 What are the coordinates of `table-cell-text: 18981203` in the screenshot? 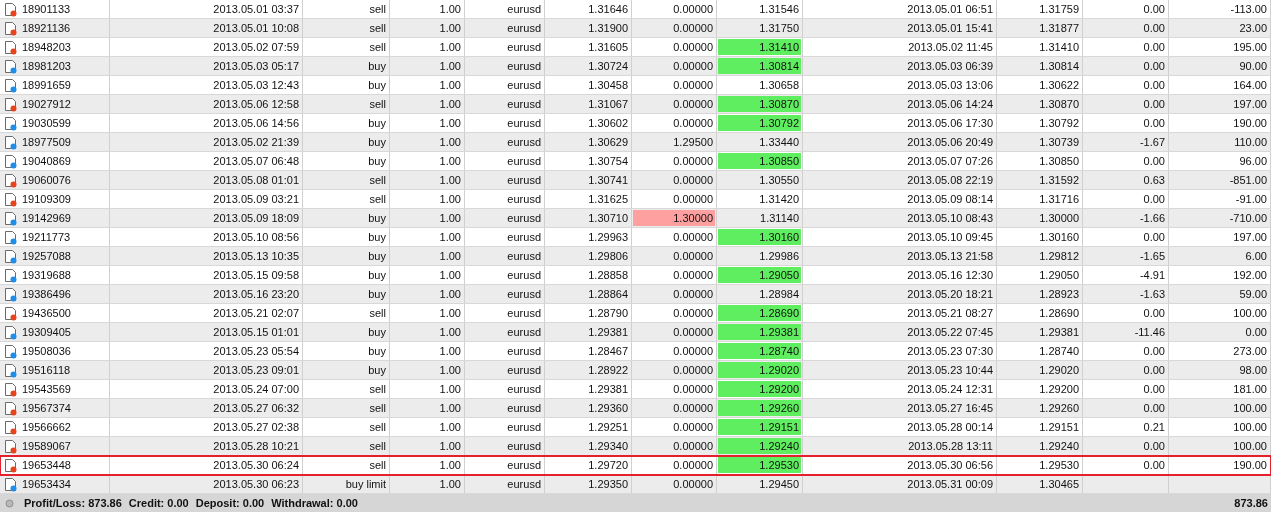 It's located at (46, 66).